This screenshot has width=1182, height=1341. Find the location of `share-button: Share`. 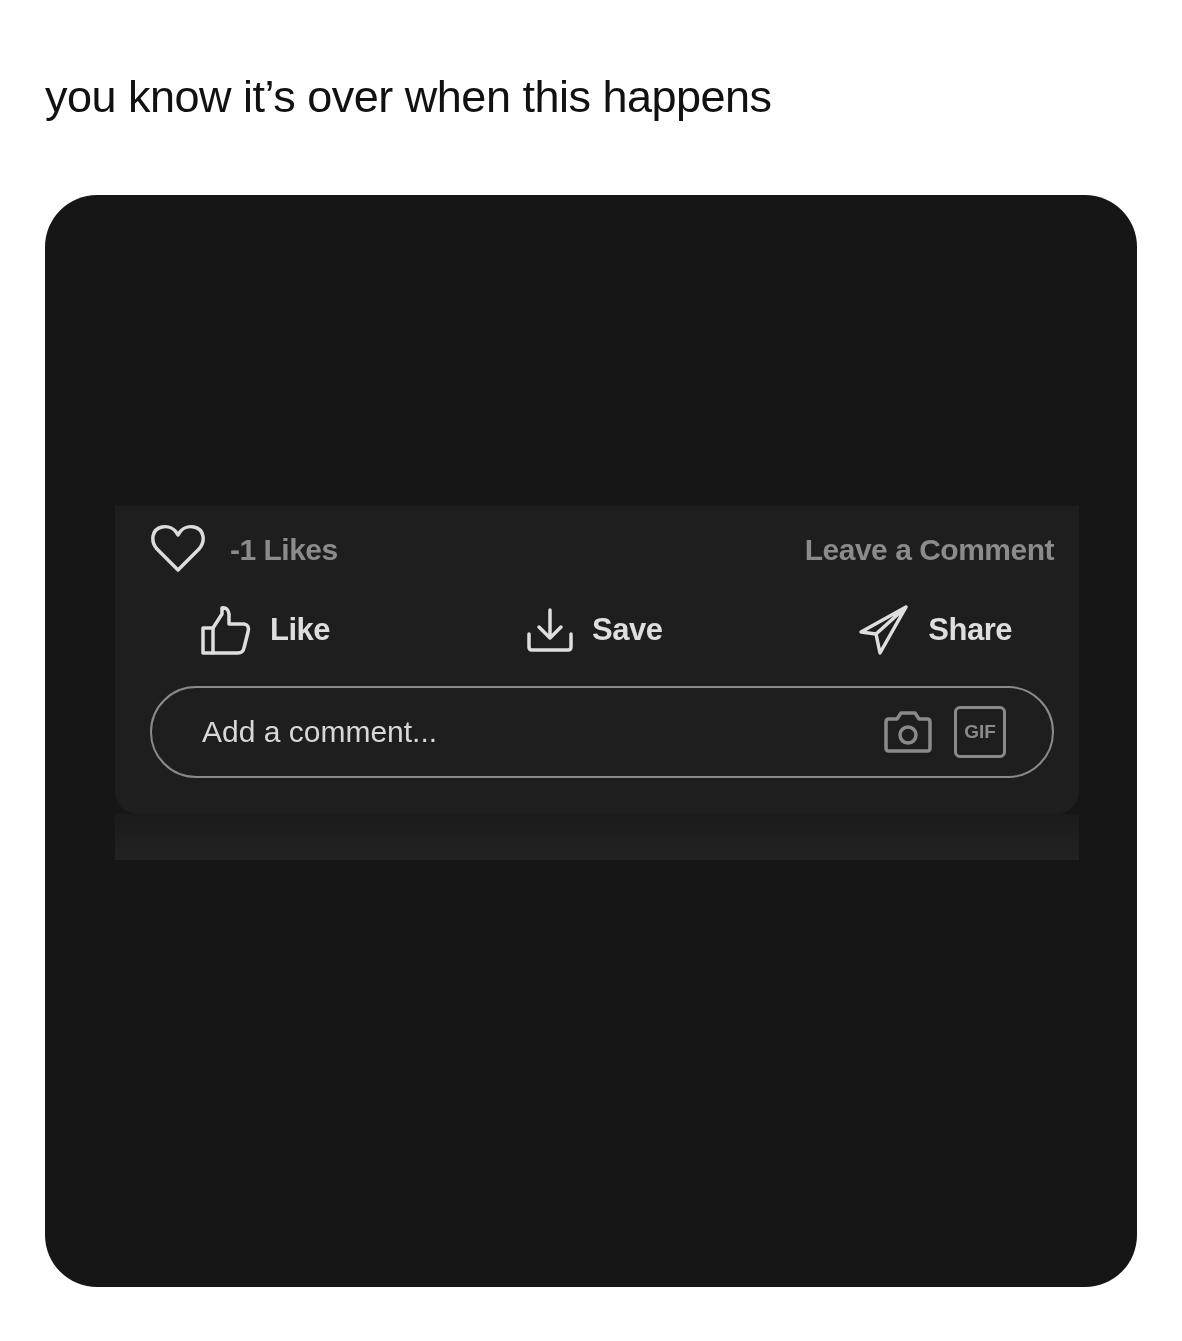

share-button: Share is located at coordinates (935, 630).